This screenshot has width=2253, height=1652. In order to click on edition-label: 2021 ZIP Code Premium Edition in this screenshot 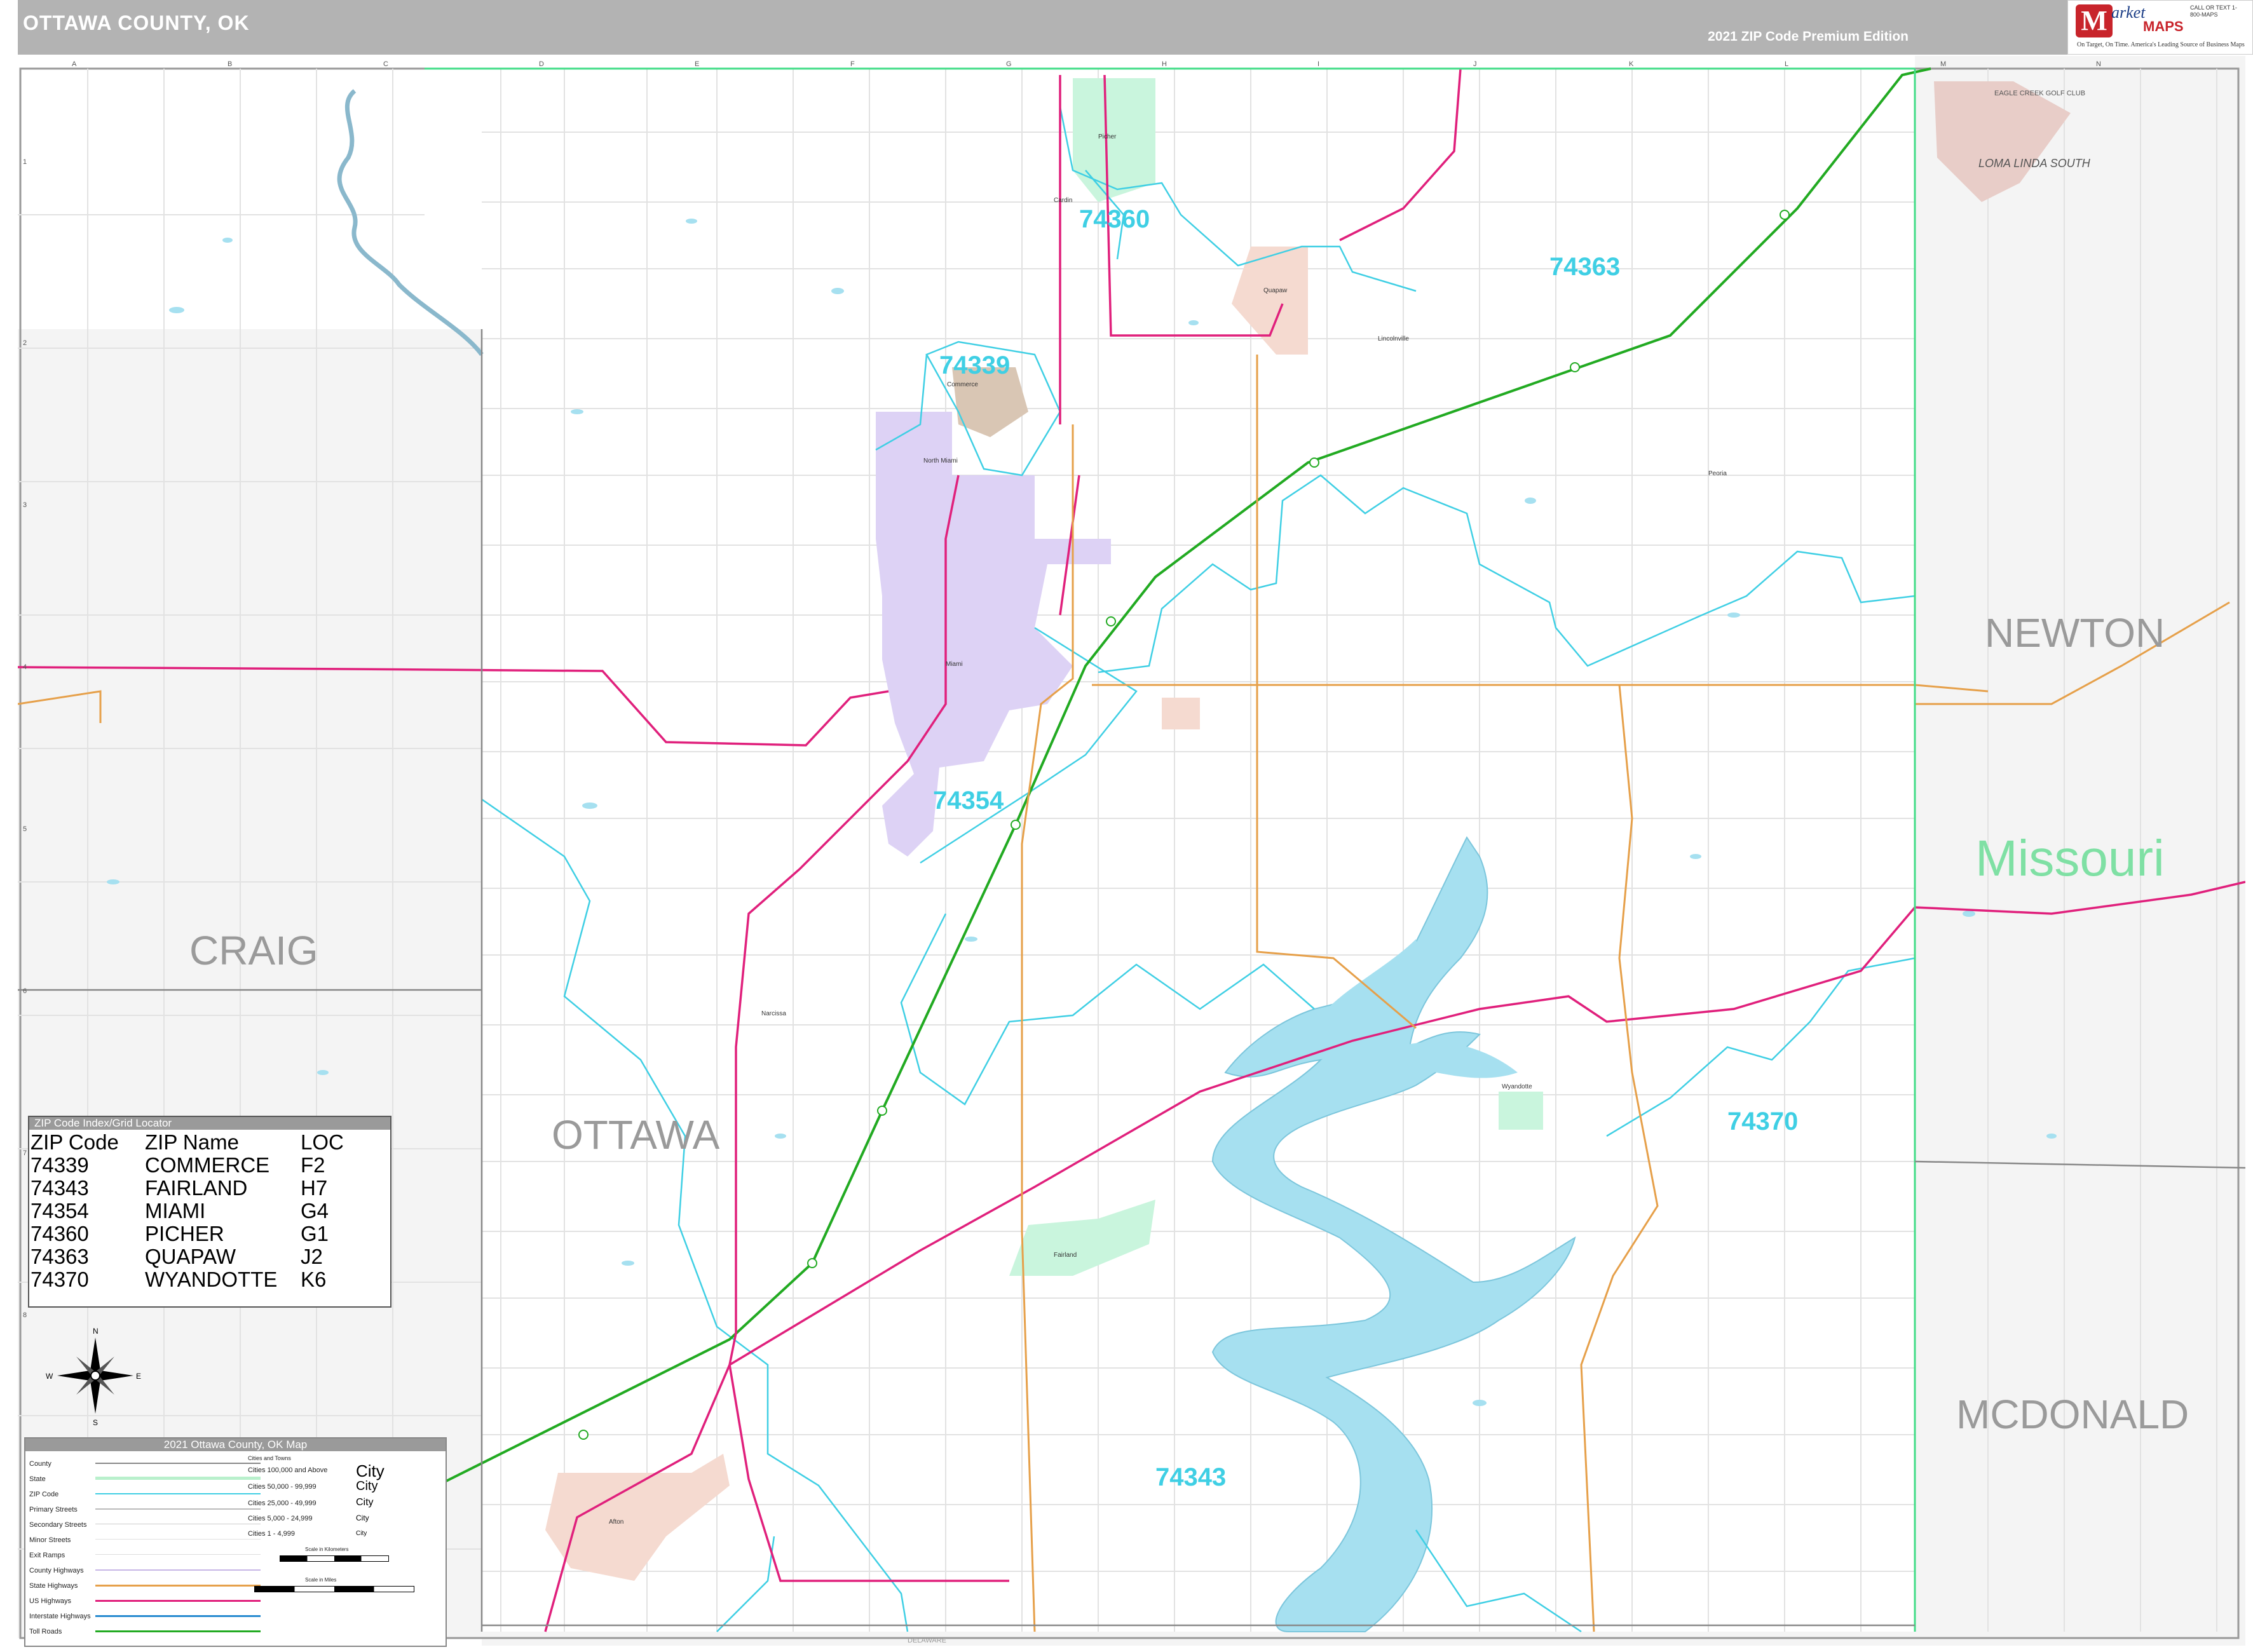, I will do `click(1808, 37)`.